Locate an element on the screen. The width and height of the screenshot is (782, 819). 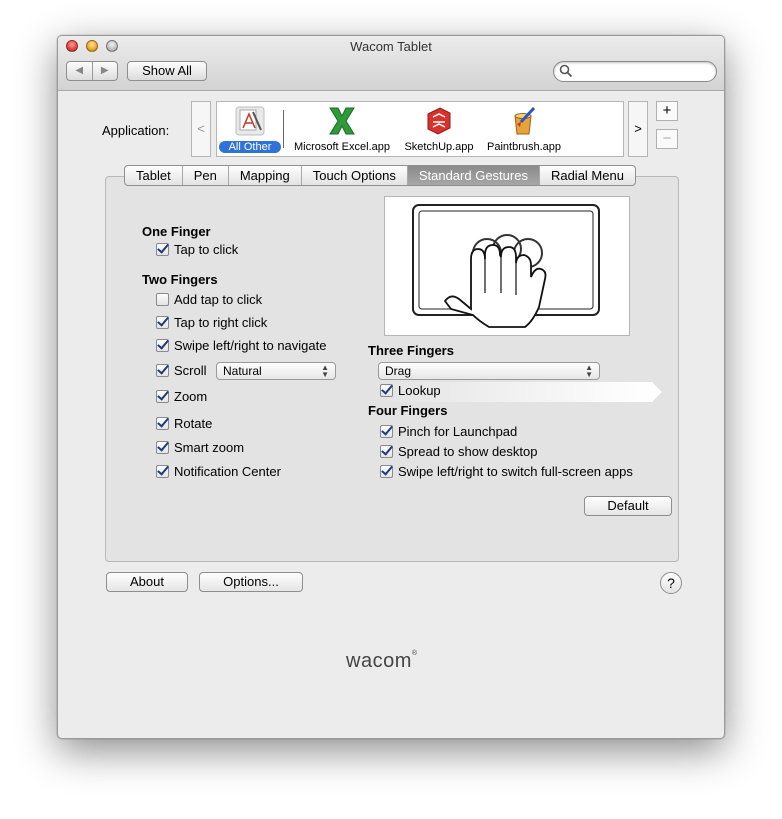
tab-tablet: Tablet is located at coordinates (154, 175).